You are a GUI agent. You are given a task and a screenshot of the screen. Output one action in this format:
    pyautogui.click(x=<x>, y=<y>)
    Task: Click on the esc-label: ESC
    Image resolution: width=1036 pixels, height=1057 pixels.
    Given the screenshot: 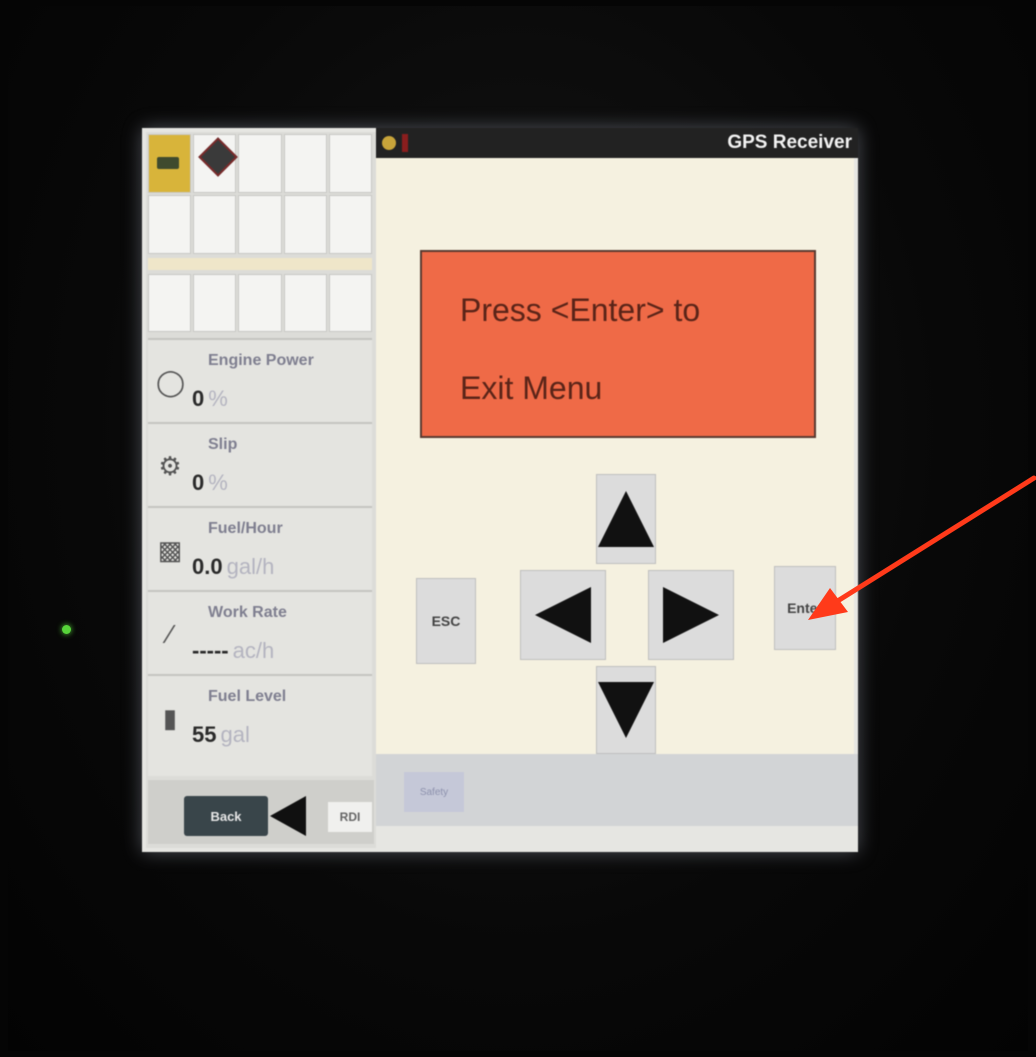 What is the action you would take?
    pyautogui.click(x=446, y=621)
    